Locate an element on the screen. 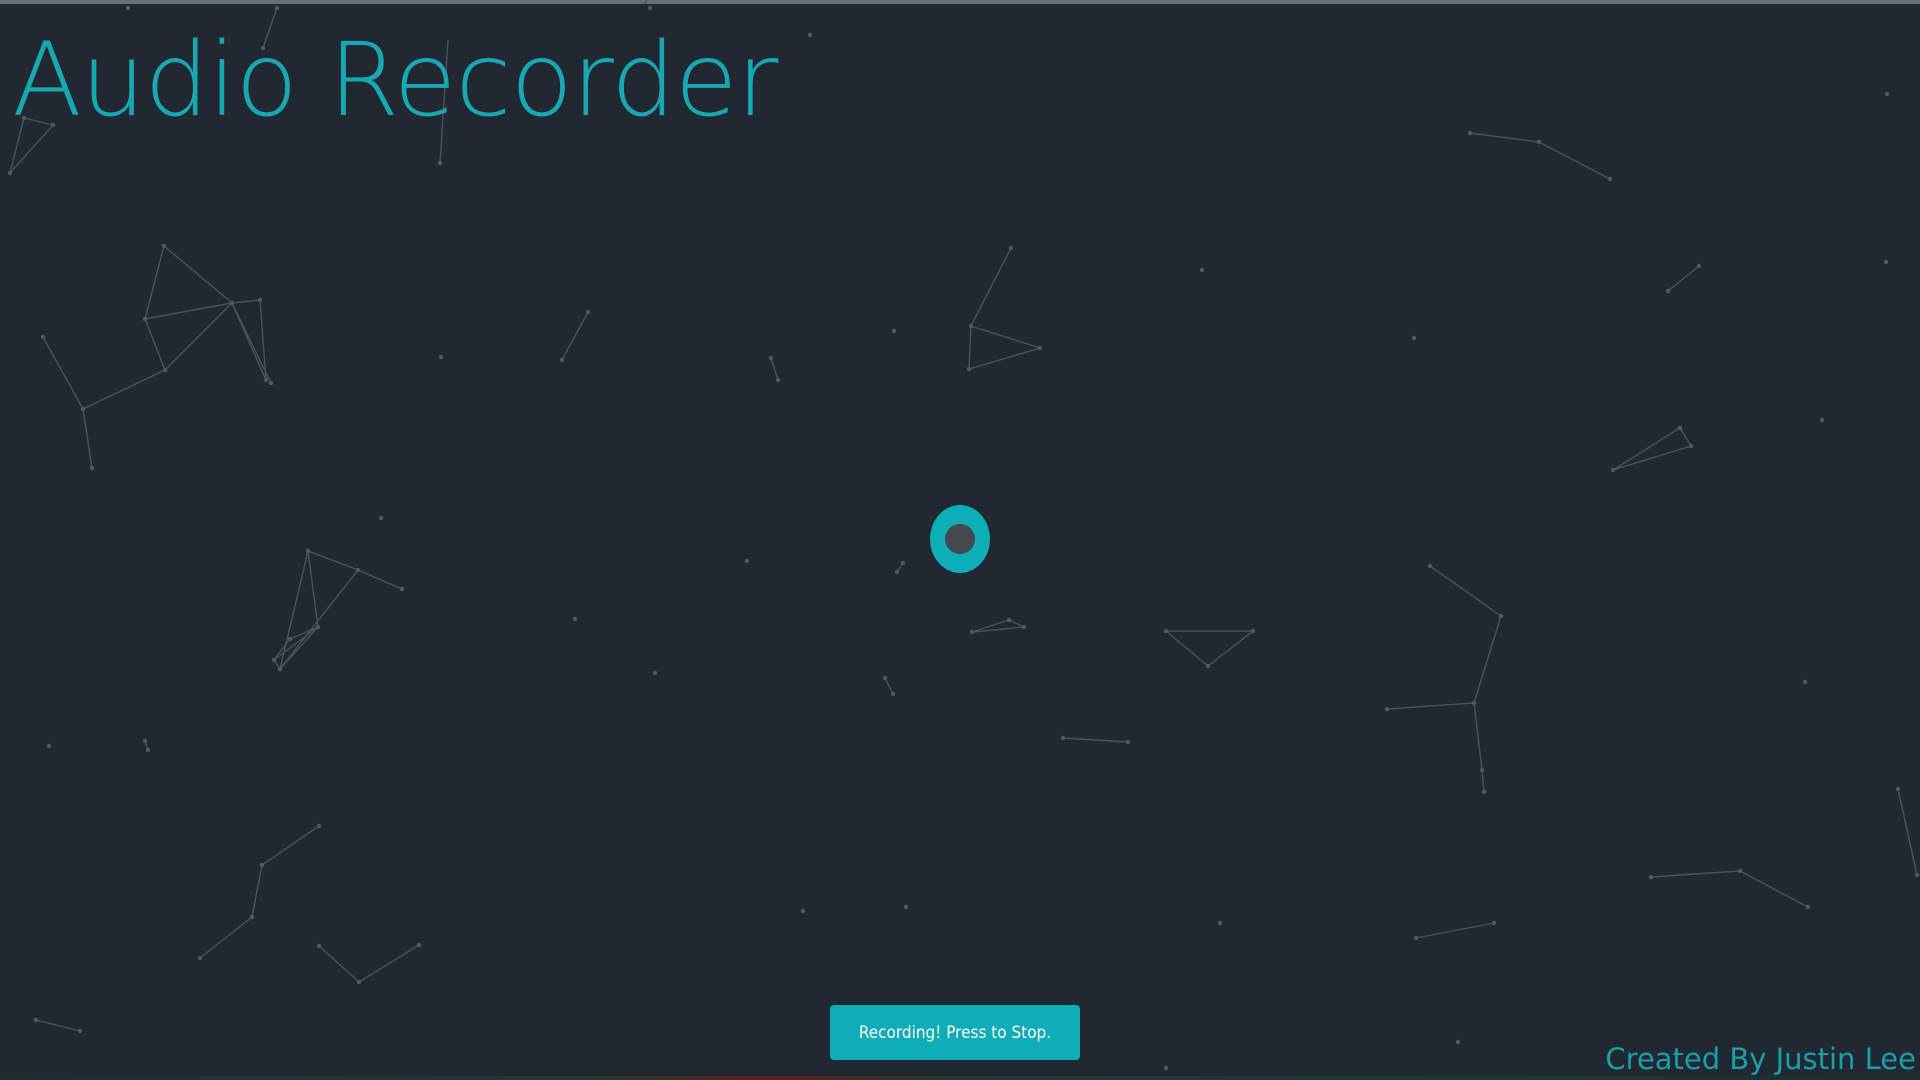  record-icon is located at coordinates (960, 539).